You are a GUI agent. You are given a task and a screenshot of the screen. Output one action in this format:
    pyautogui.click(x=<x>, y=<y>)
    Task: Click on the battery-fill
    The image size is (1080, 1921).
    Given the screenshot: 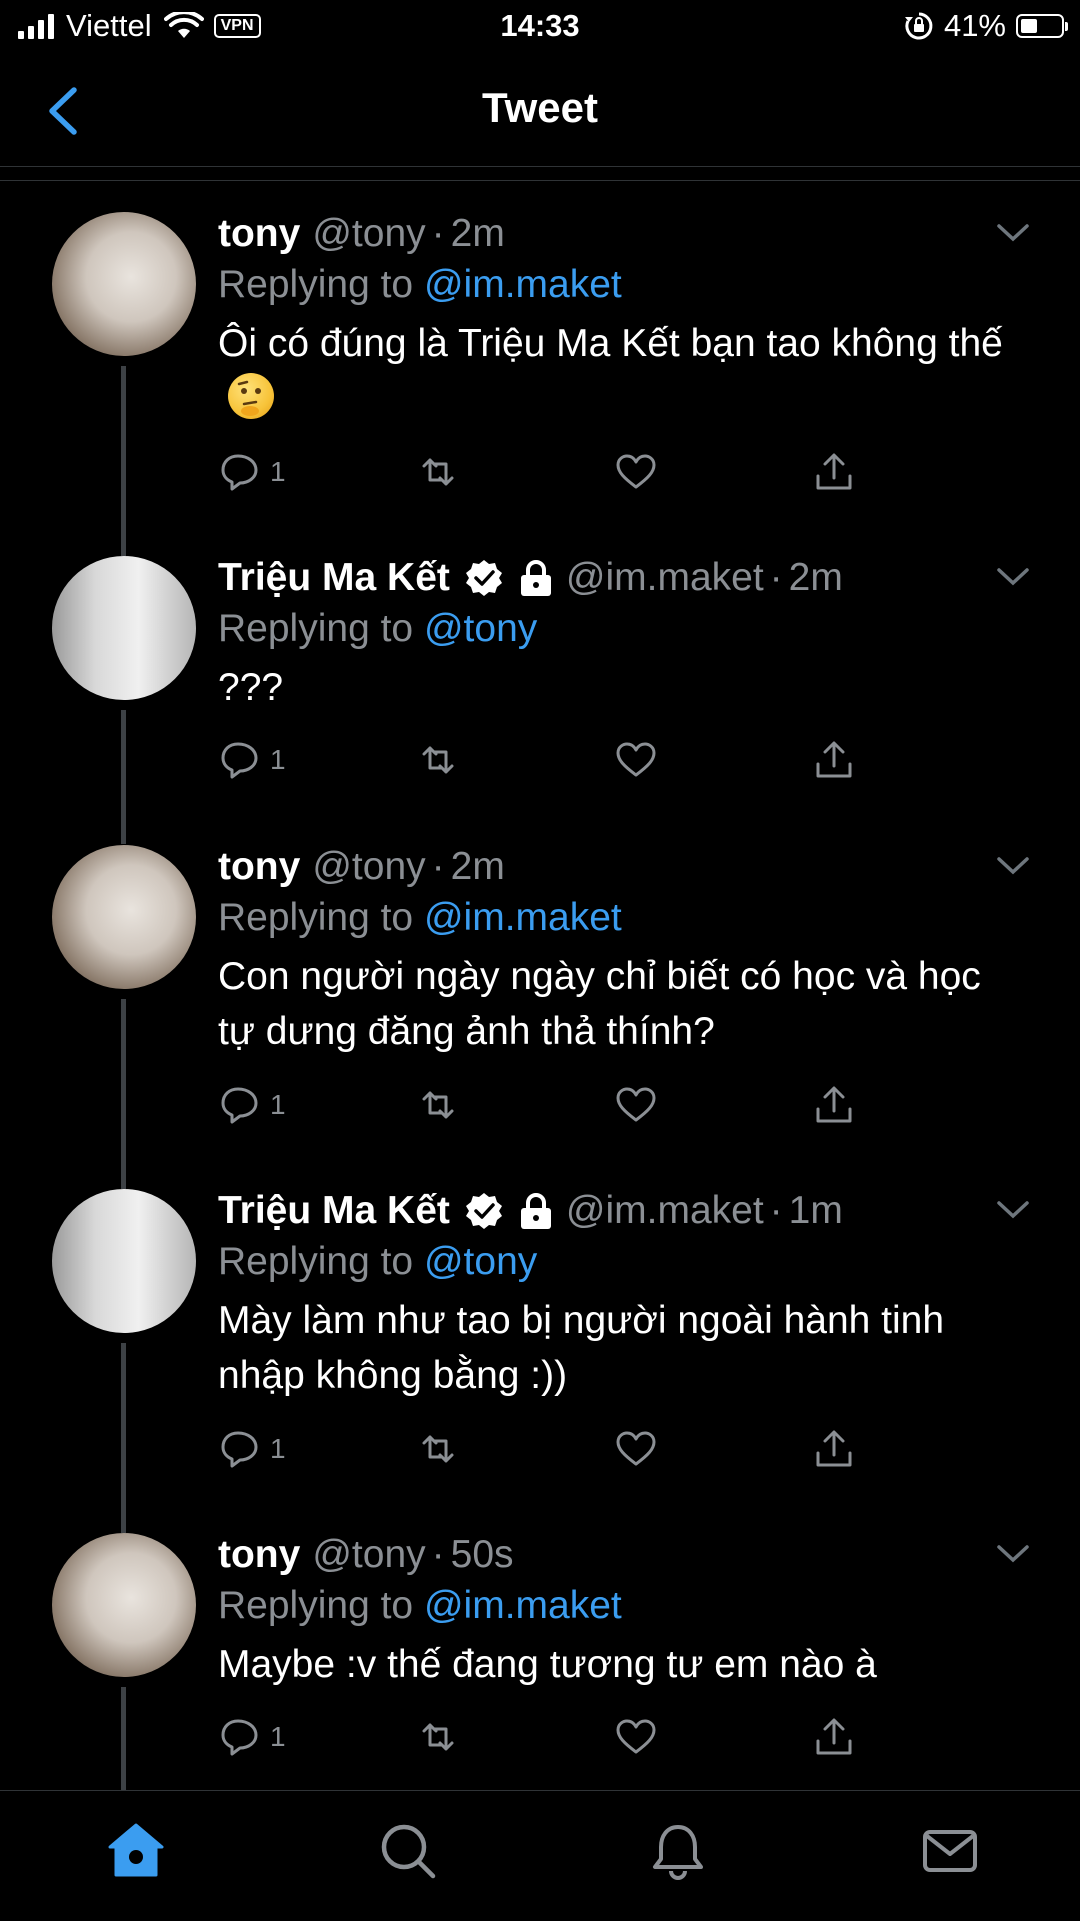 What is the action you would take?
    pyautogui.click(x=1029, y=26)
    